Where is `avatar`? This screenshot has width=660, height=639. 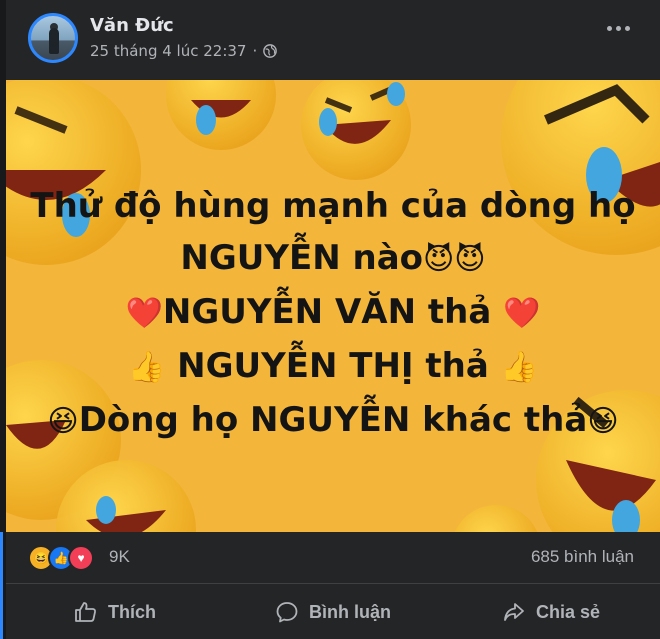
avatar is located at coordinates (53, 38).